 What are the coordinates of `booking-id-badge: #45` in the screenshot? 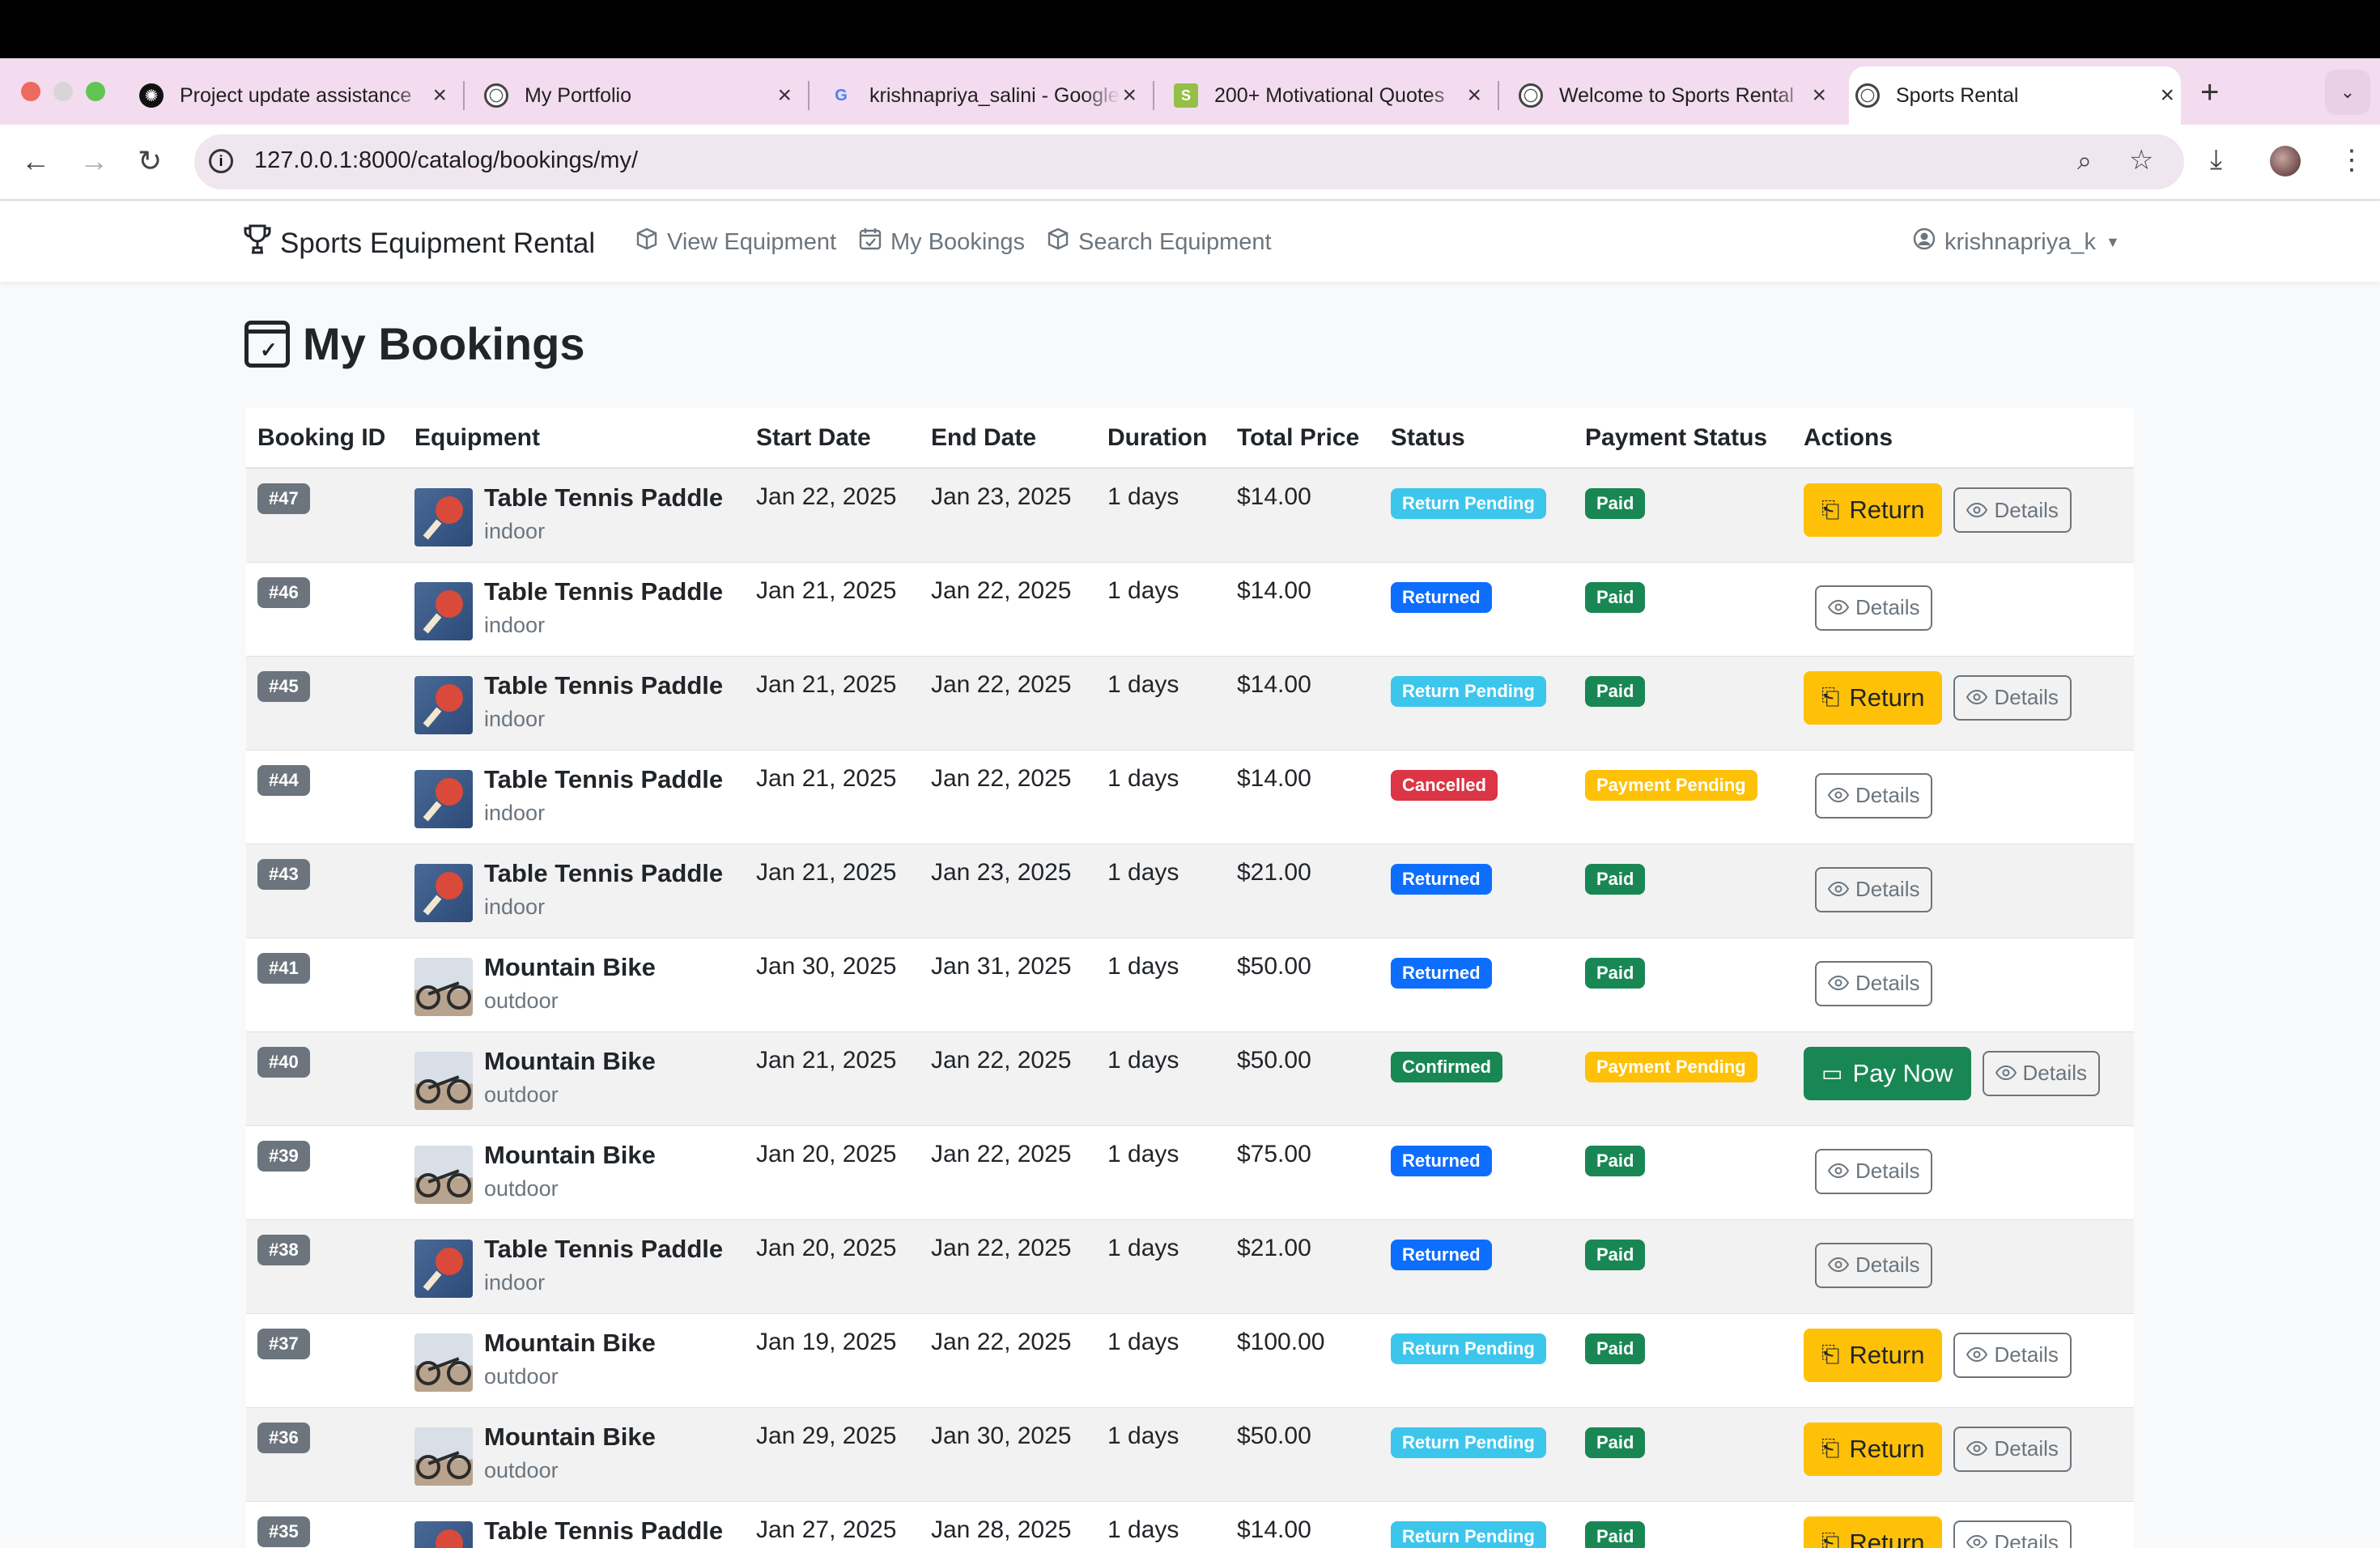 It's located at (284, 686).